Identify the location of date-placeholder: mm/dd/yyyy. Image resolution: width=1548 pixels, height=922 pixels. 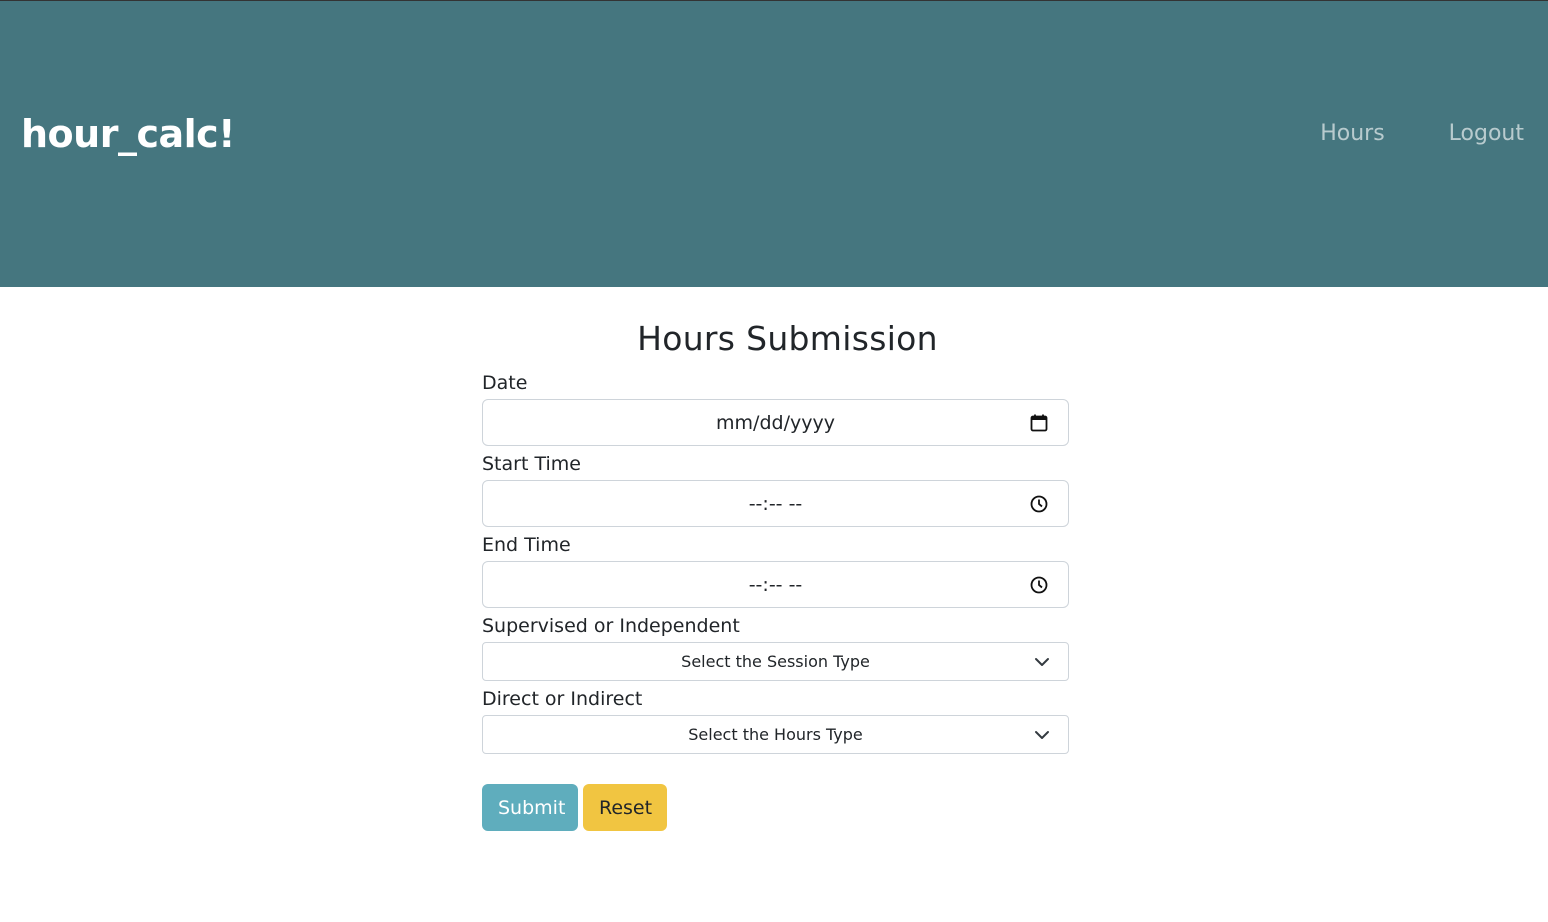
(775, 422).